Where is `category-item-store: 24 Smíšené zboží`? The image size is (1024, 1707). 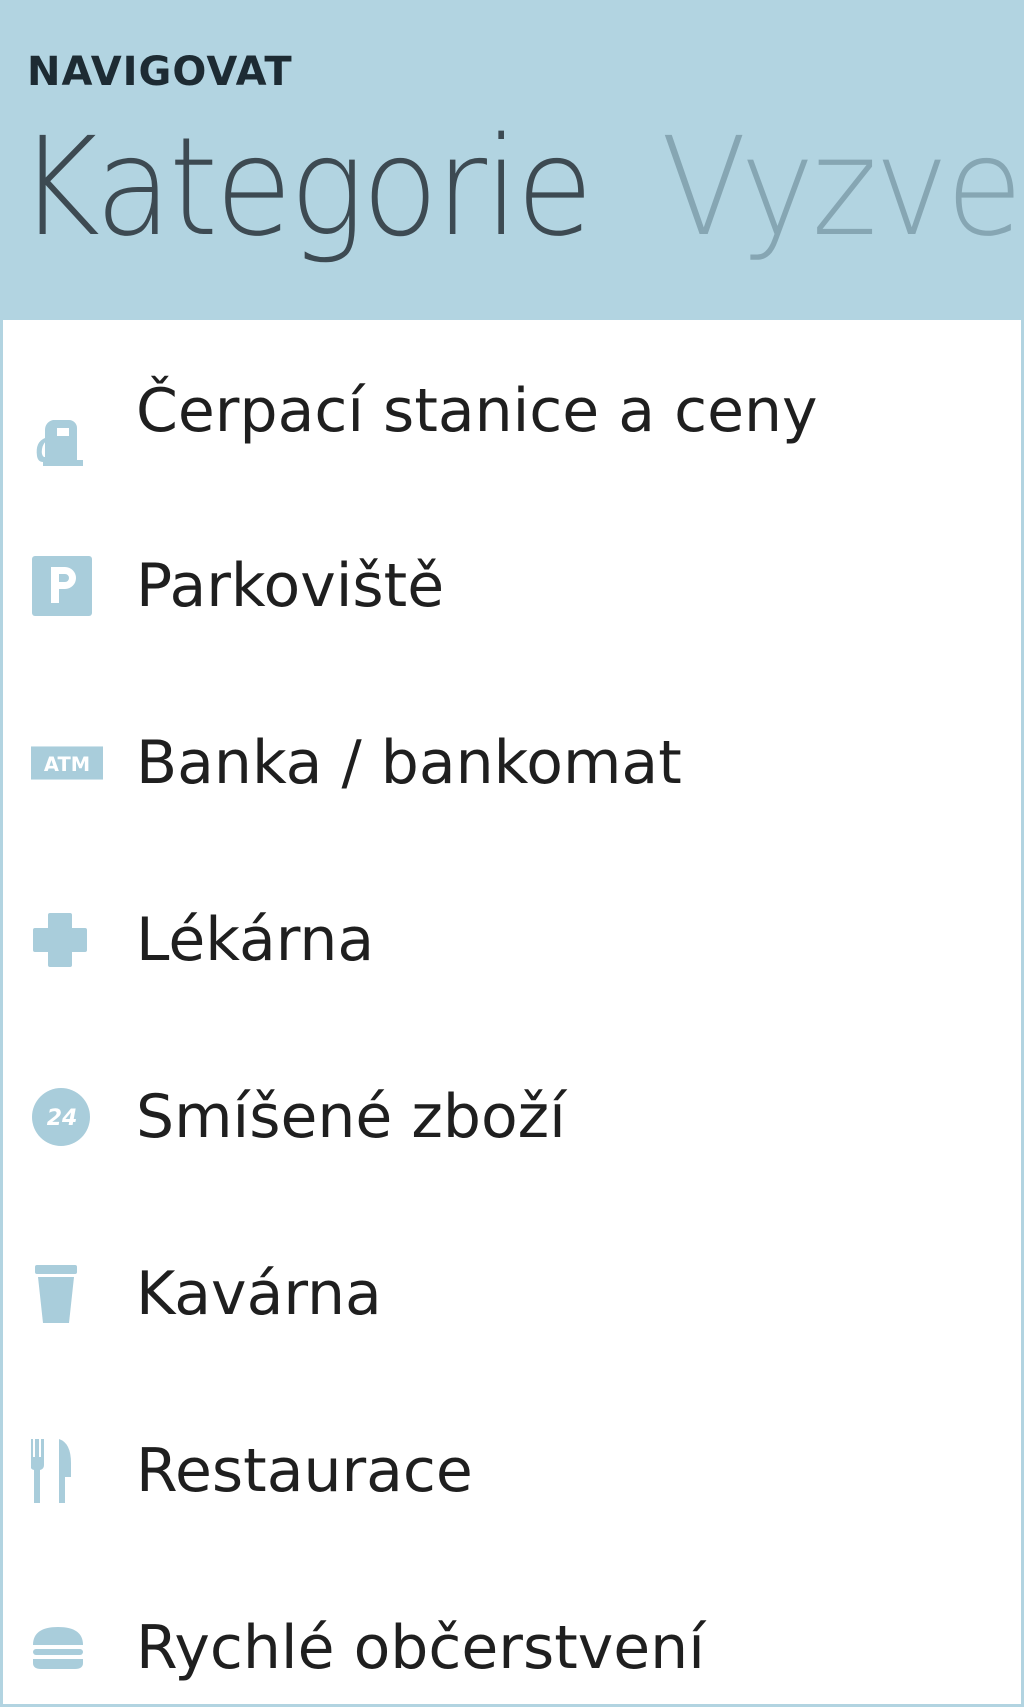 category-item-store: 24 Smíšené zboží is located at coordinates (512, 1116).